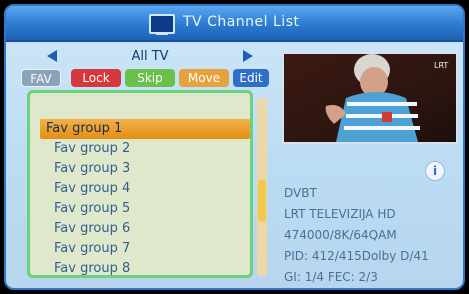 This screenshot has height=294, width=469. I want to click on list-item-fav-group-1: Fav group 1, so click(145, 129).